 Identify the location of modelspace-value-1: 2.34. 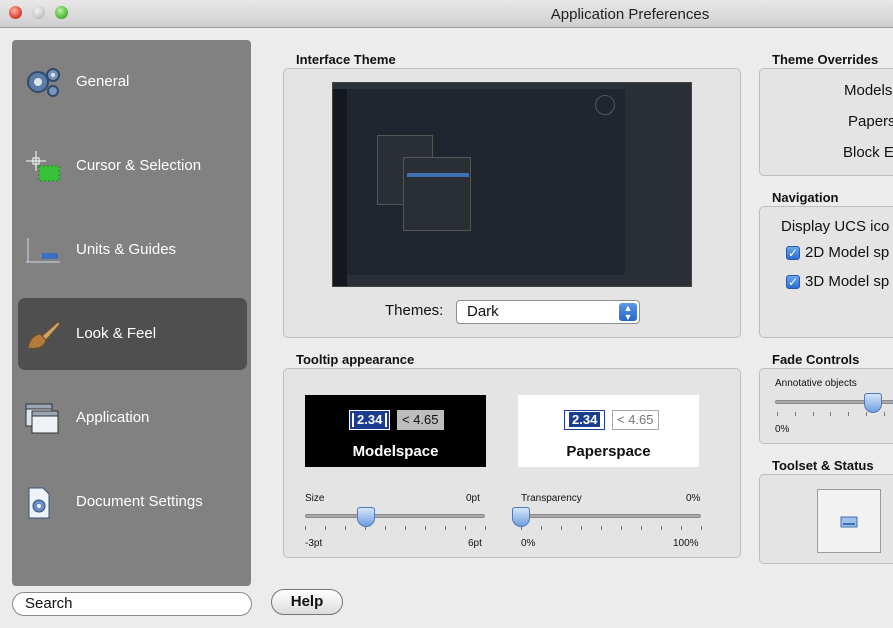
(370, 420).